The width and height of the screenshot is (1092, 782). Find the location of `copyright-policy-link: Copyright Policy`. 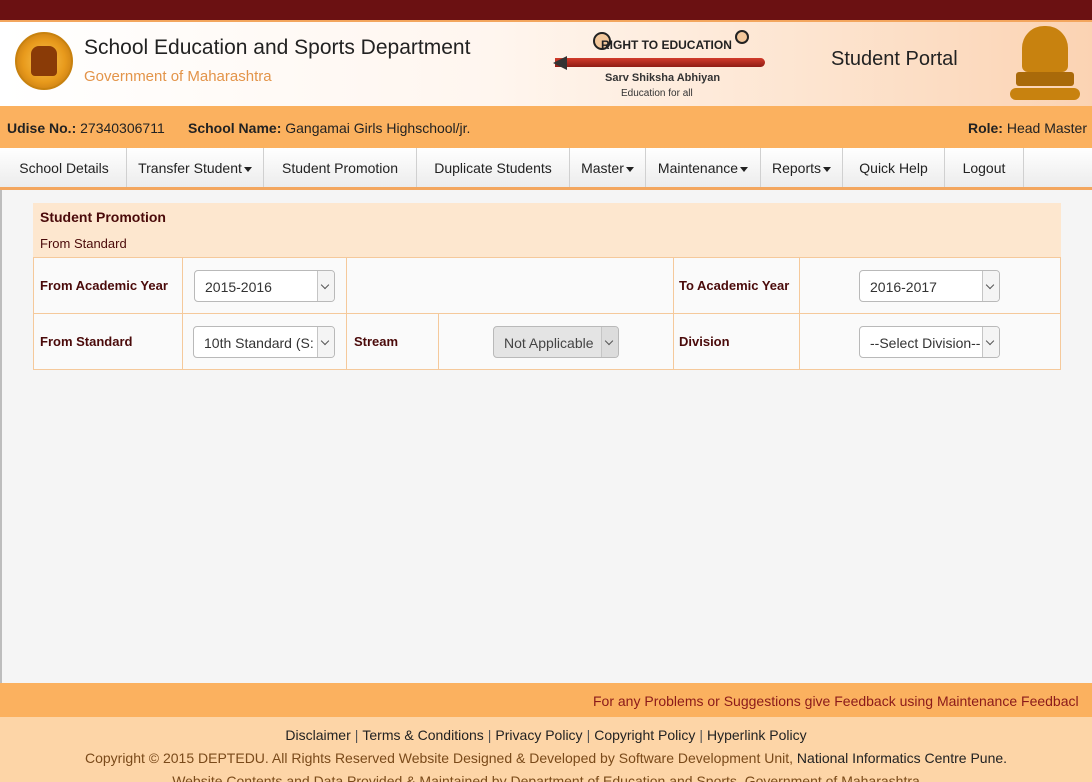

copyright-policy-link: Copyright Policy is located at coordinates (644, 735).